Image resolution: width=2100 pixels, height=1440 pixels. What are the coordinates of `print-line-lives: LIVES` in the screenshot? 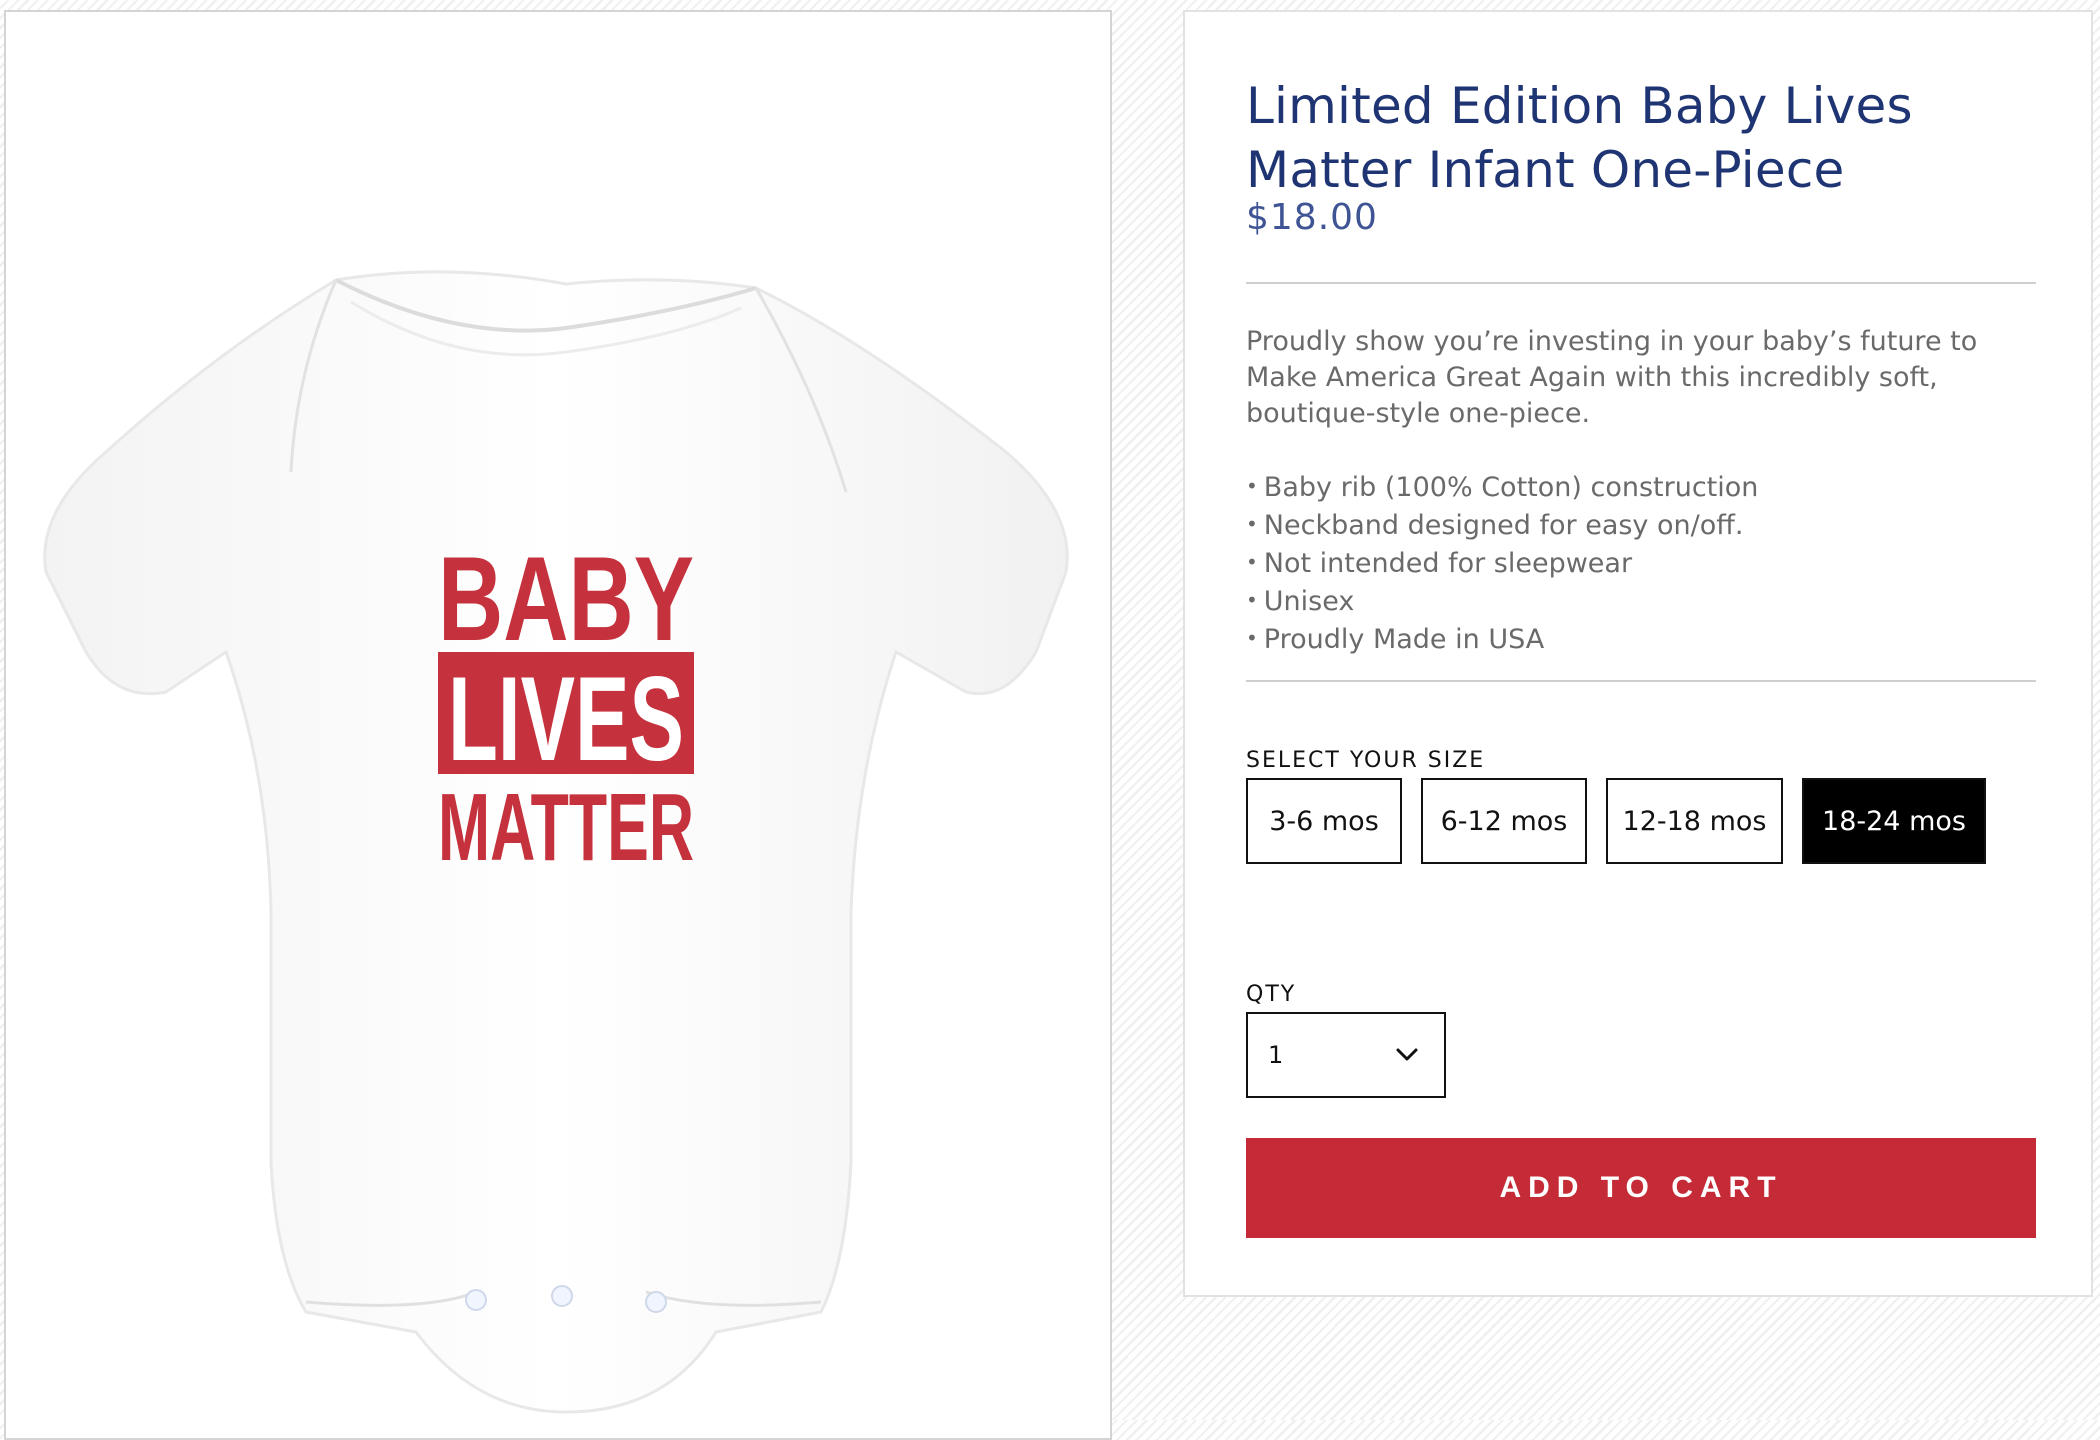 It's located at (566, 719).